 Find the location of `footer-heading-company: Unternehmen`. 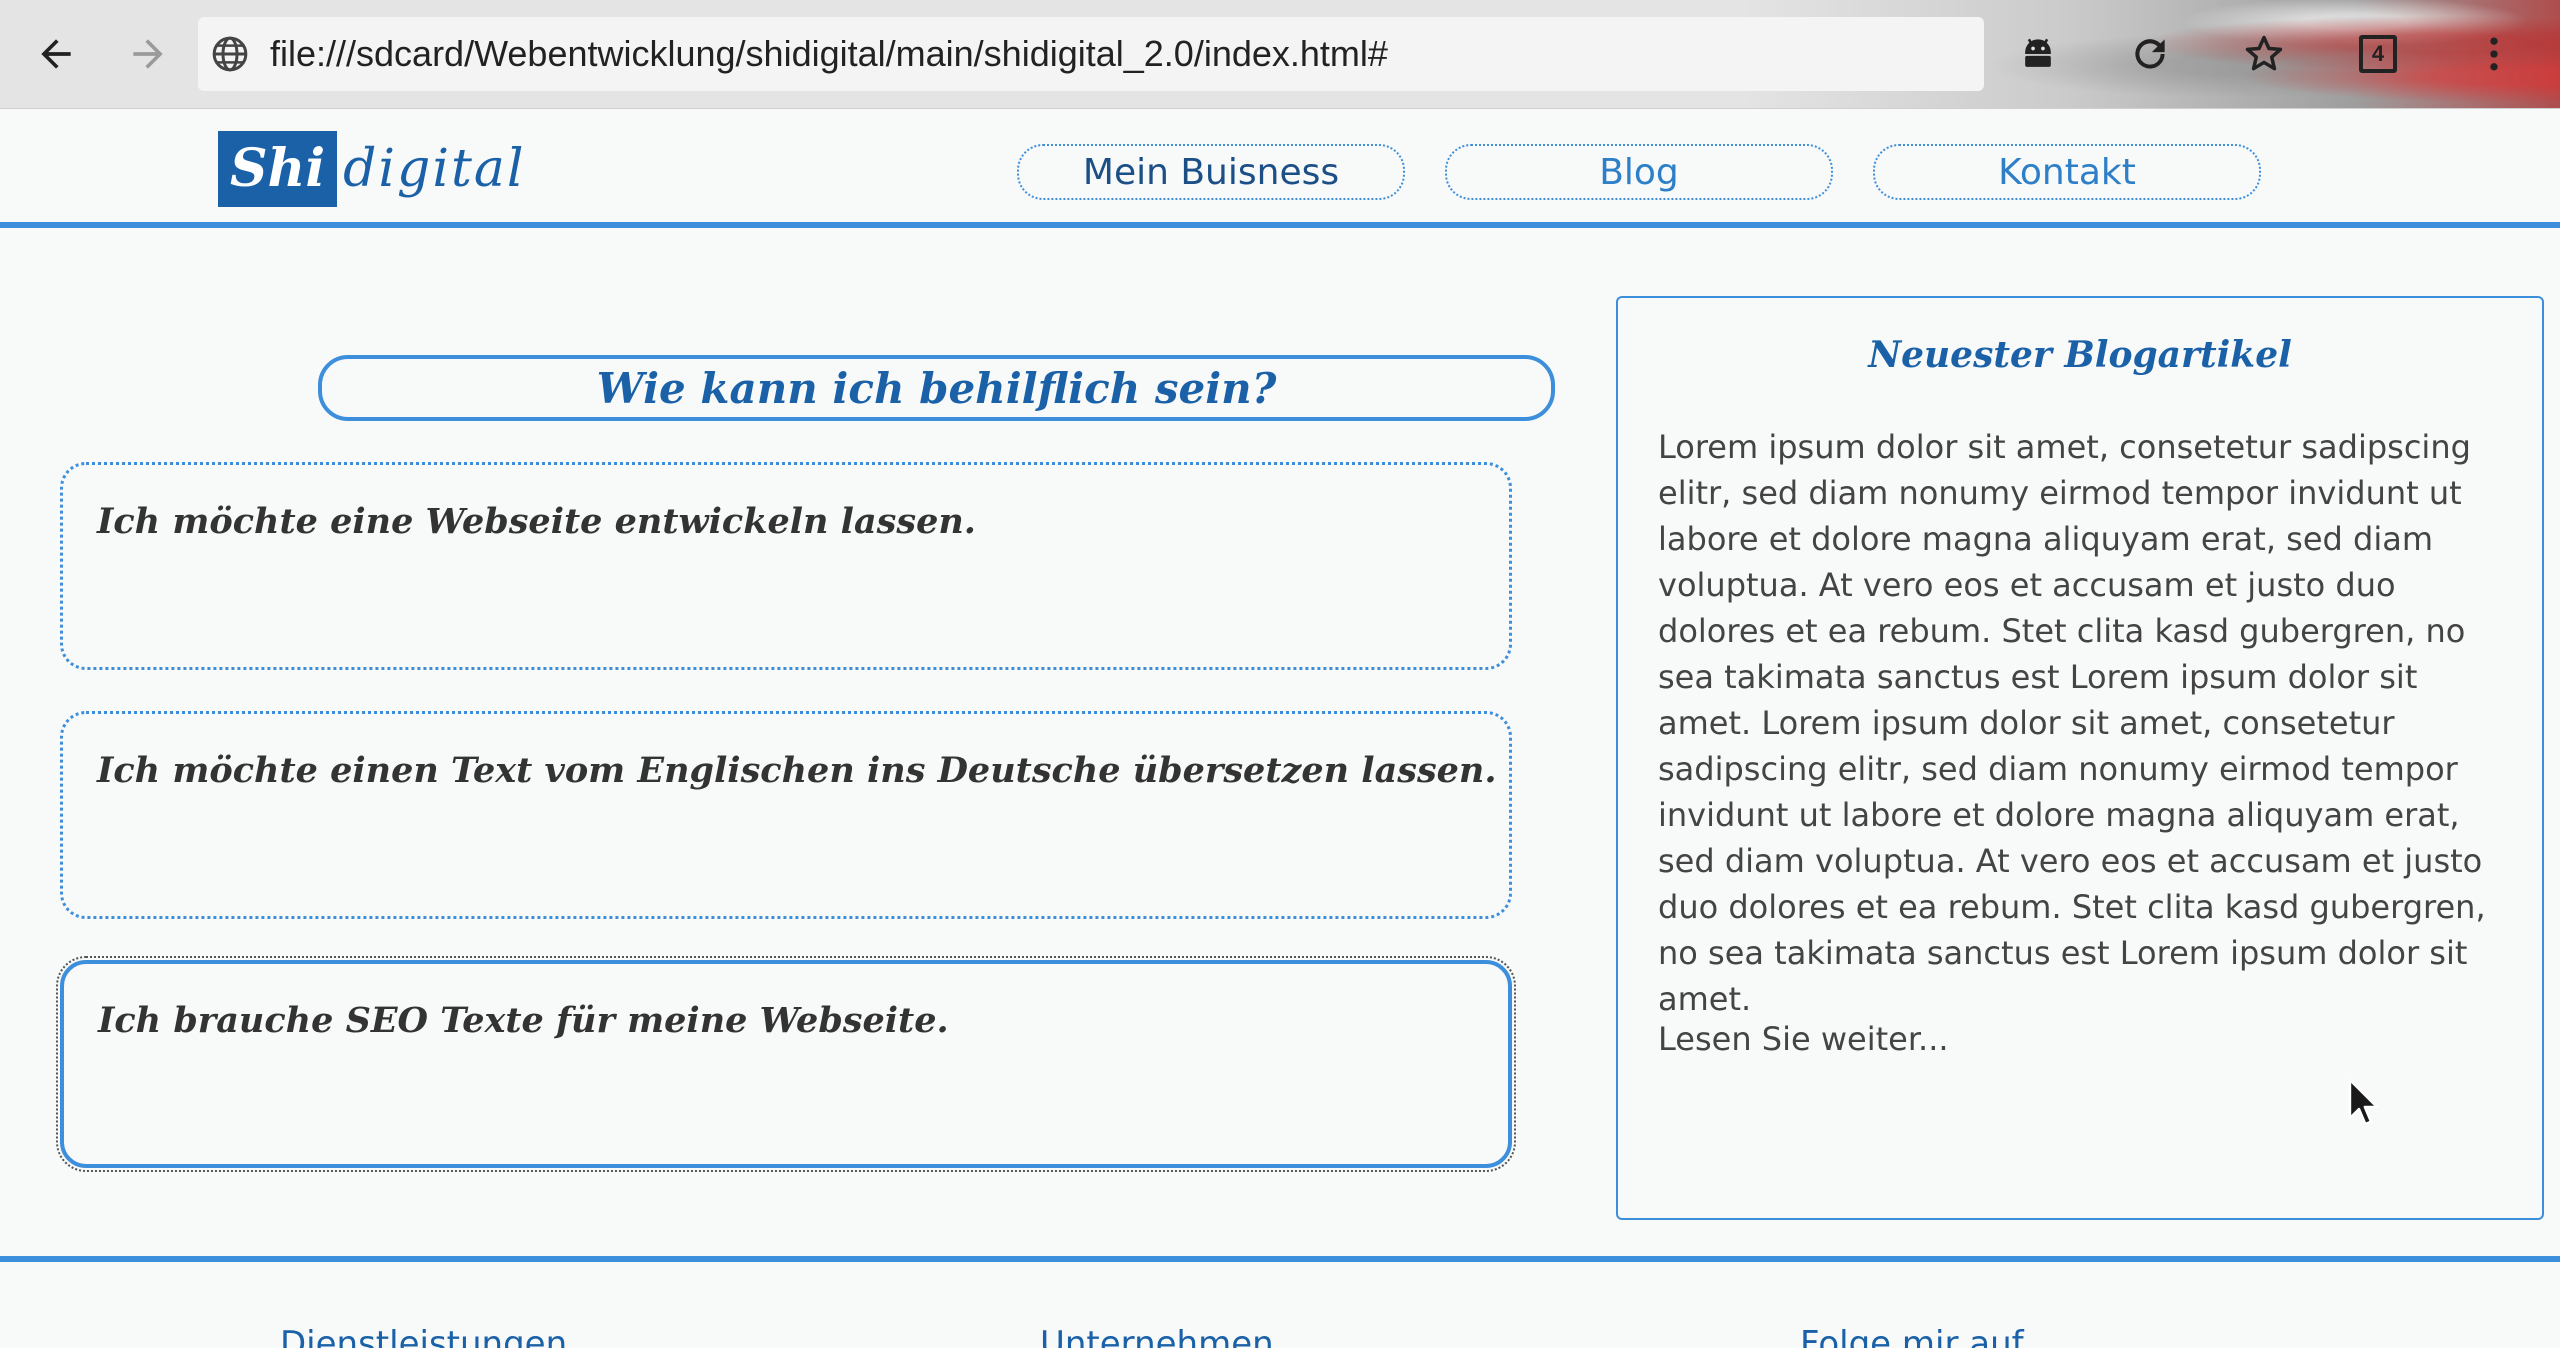

footer-heading-company: Unternehmen is located at coordinates (1157, 1336).